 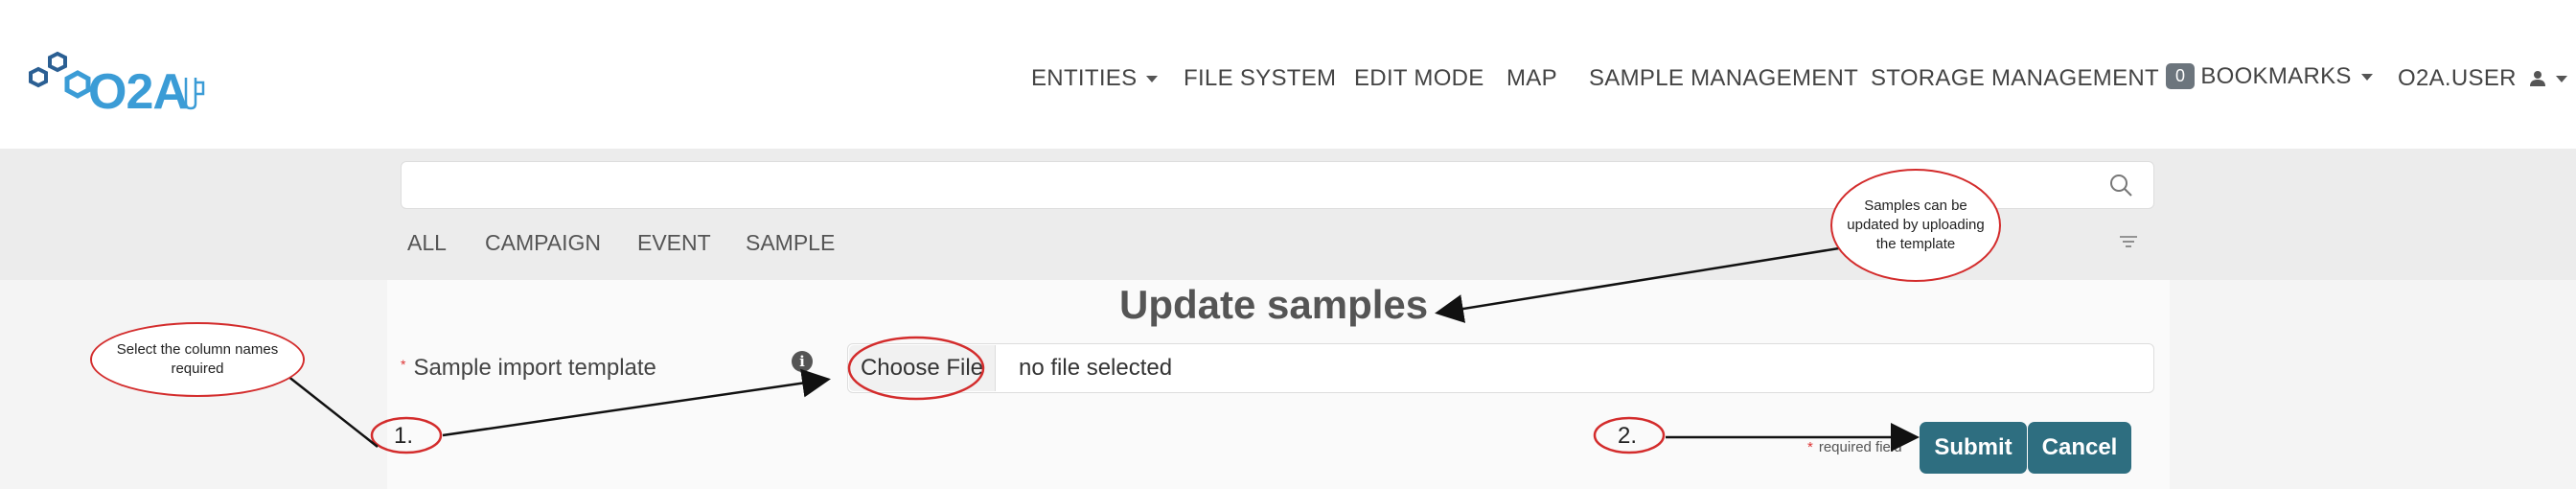 What do you see at coordinates (916, 368) in the screenshot?
I see `choose-file-highlight` at bounding box center [916, 368].